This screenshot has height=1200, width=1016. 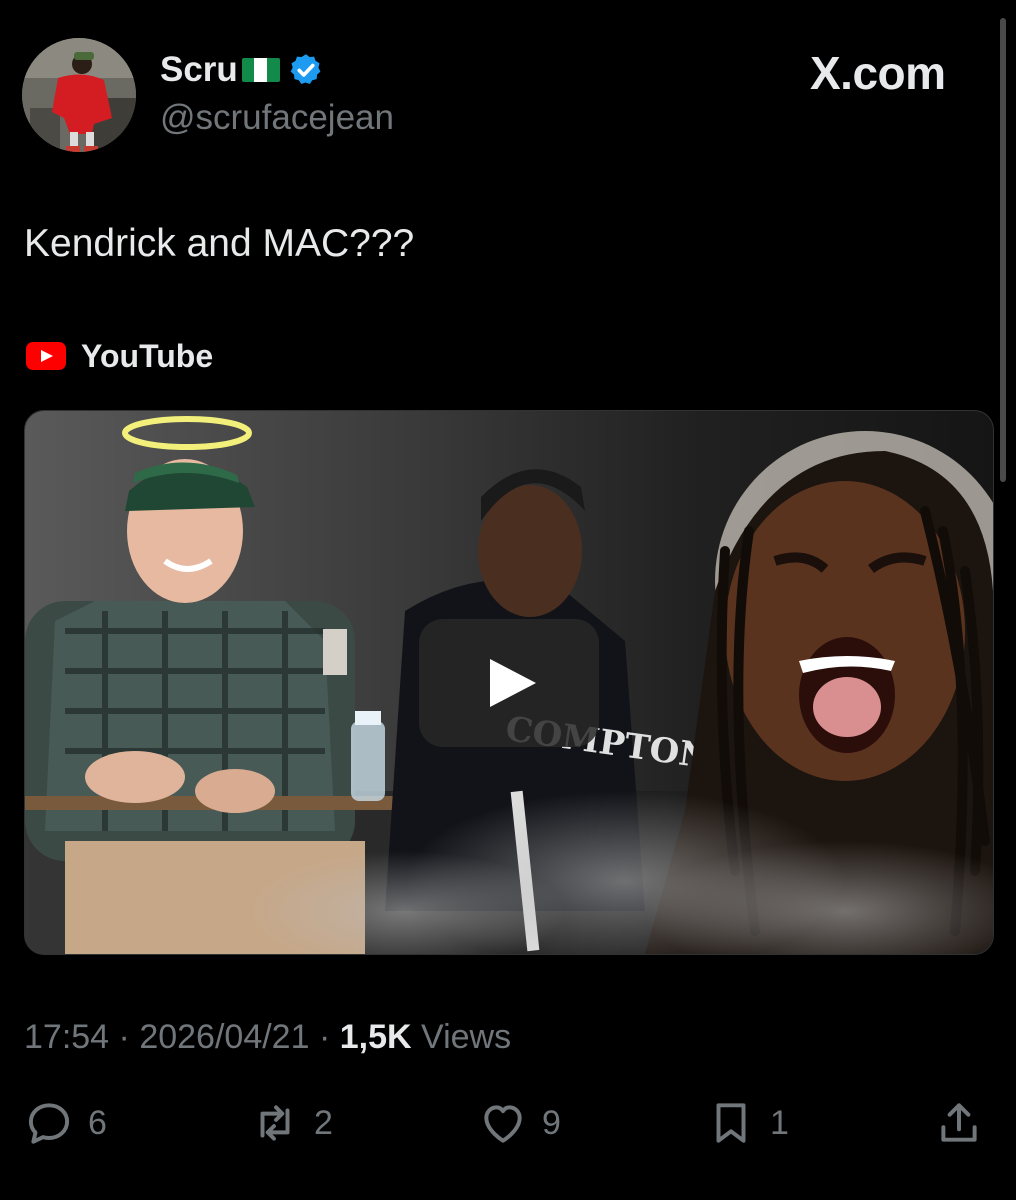 I want to click on avatar, so click(x=79, y=95).